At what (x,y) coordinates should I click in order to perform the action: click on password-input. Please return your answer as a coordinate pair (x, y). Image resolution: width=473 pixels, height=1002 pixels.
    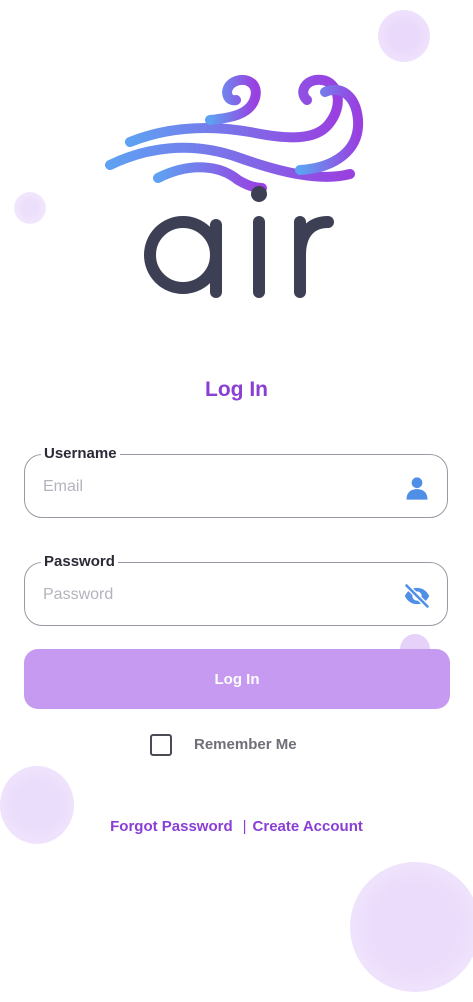
    Looking at the image, I should click on (213, 595).